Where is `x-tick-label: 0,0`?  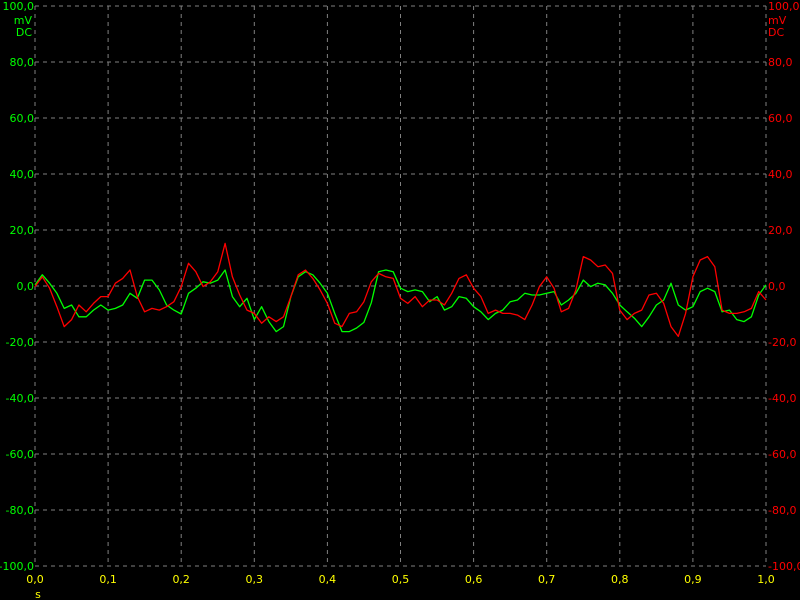 x-tick-label: 0,0 is located at coordinates (35, 579).